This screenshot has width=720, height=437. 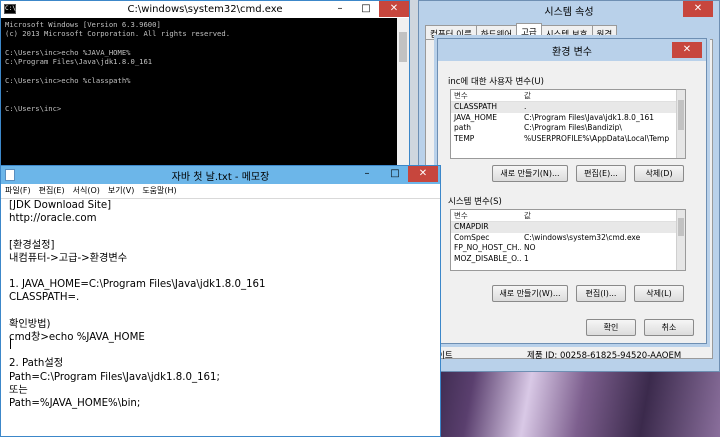 I want to click on environment-variables-title: 환경 변수, so click(x=572, y=52).